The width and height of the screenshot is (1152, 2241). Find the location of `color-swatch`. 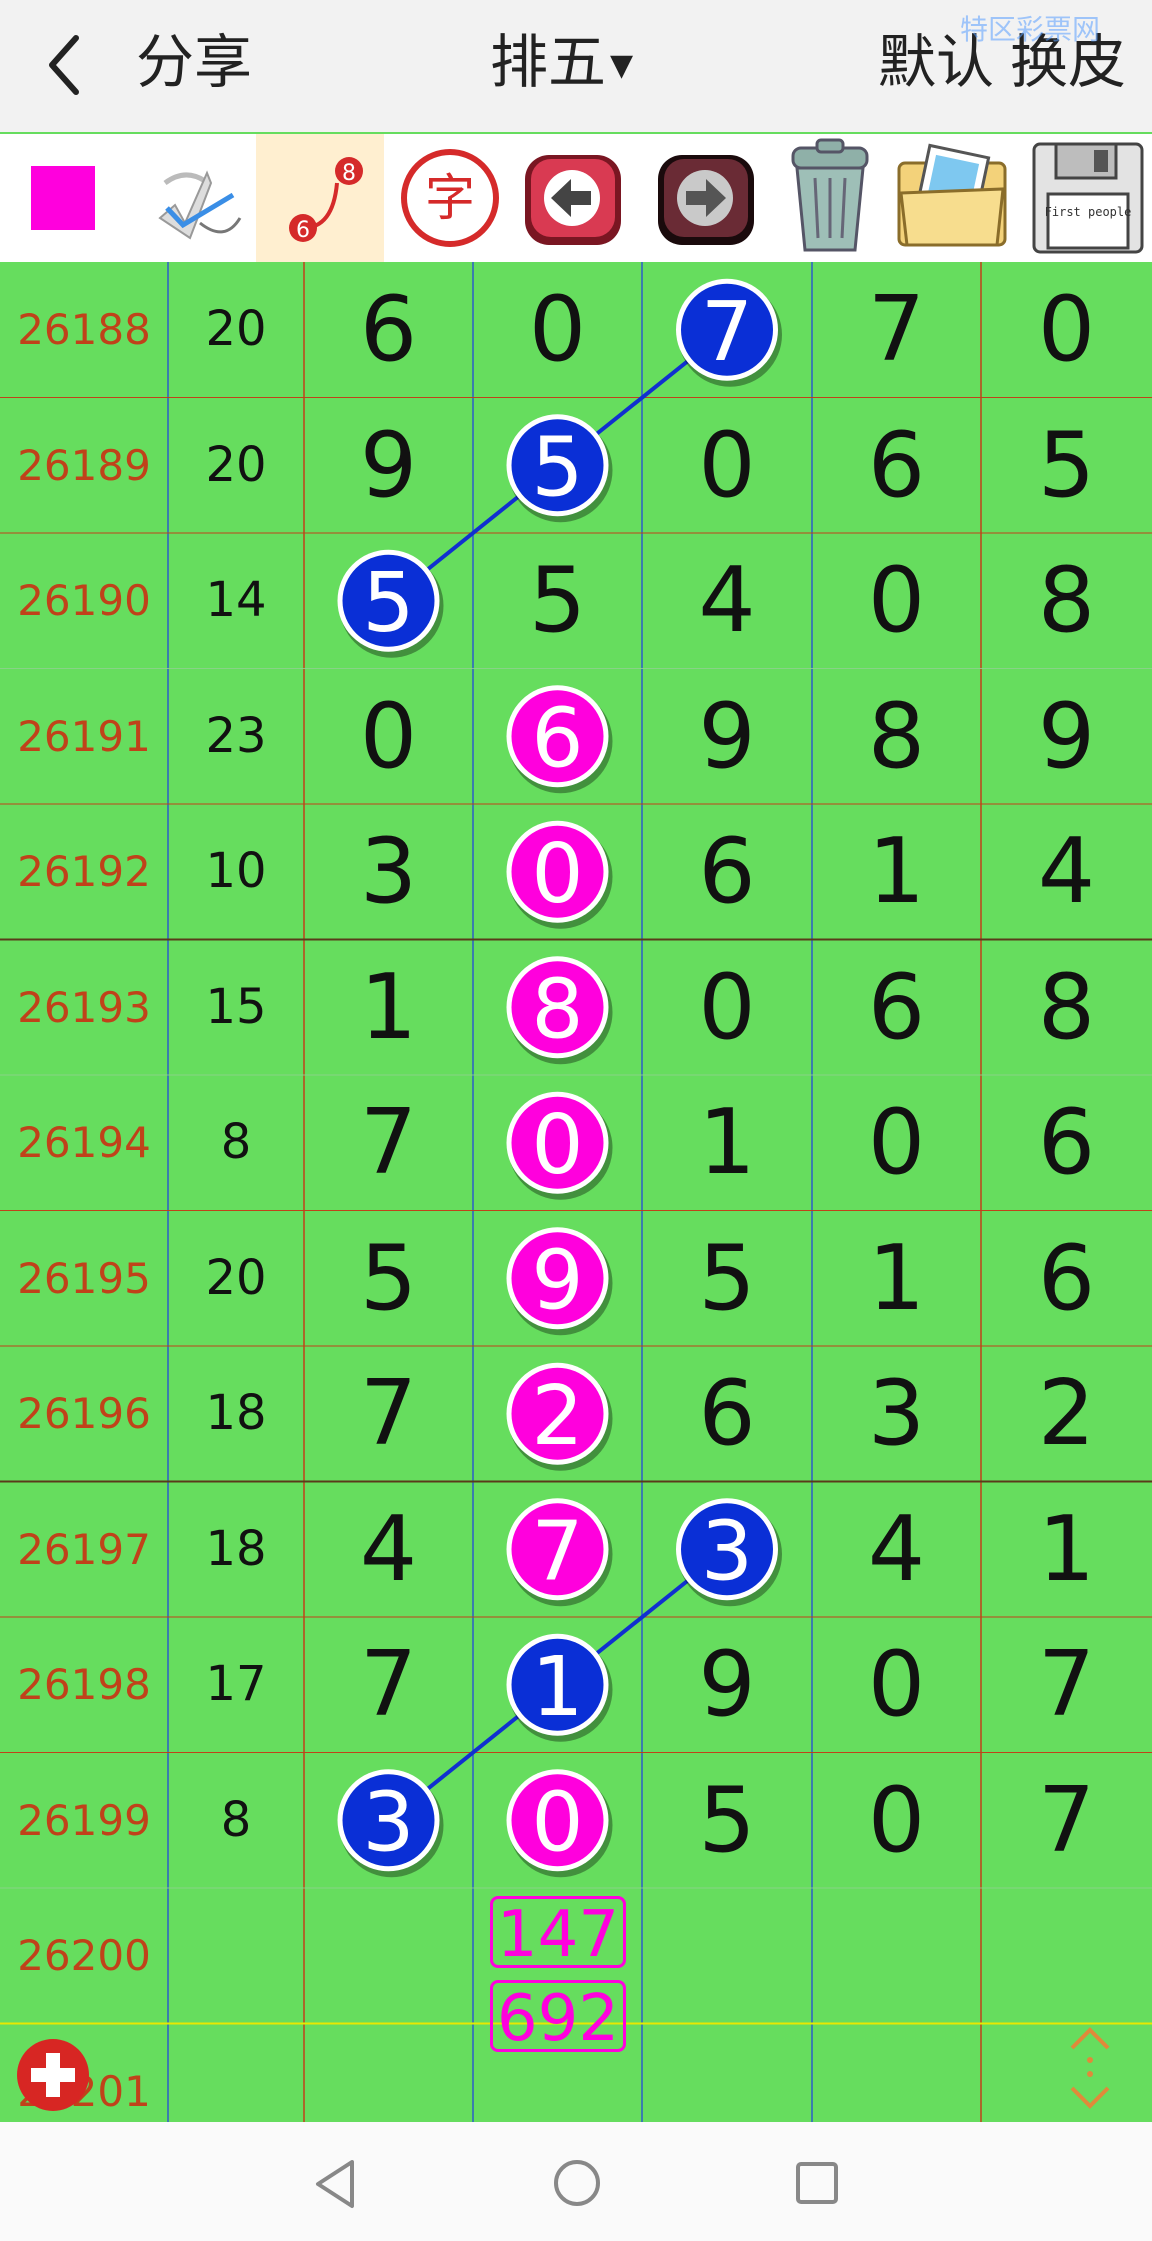

color-swatch is located at coordinates (63, 198).